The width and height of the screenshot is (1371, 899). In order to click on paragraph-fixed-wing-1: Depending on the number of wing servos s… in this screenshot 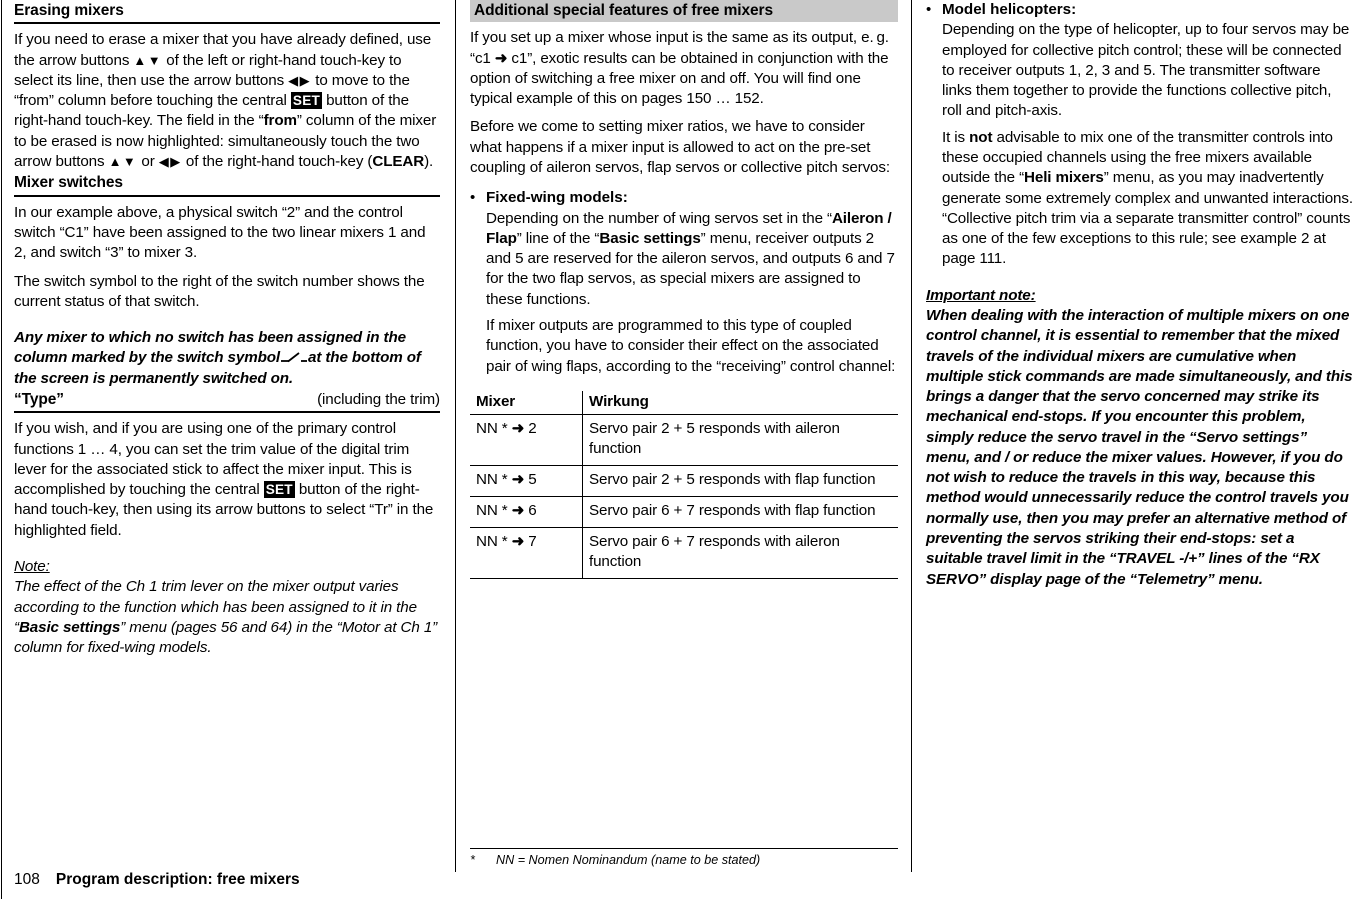, I will do `click(692, 259)`.